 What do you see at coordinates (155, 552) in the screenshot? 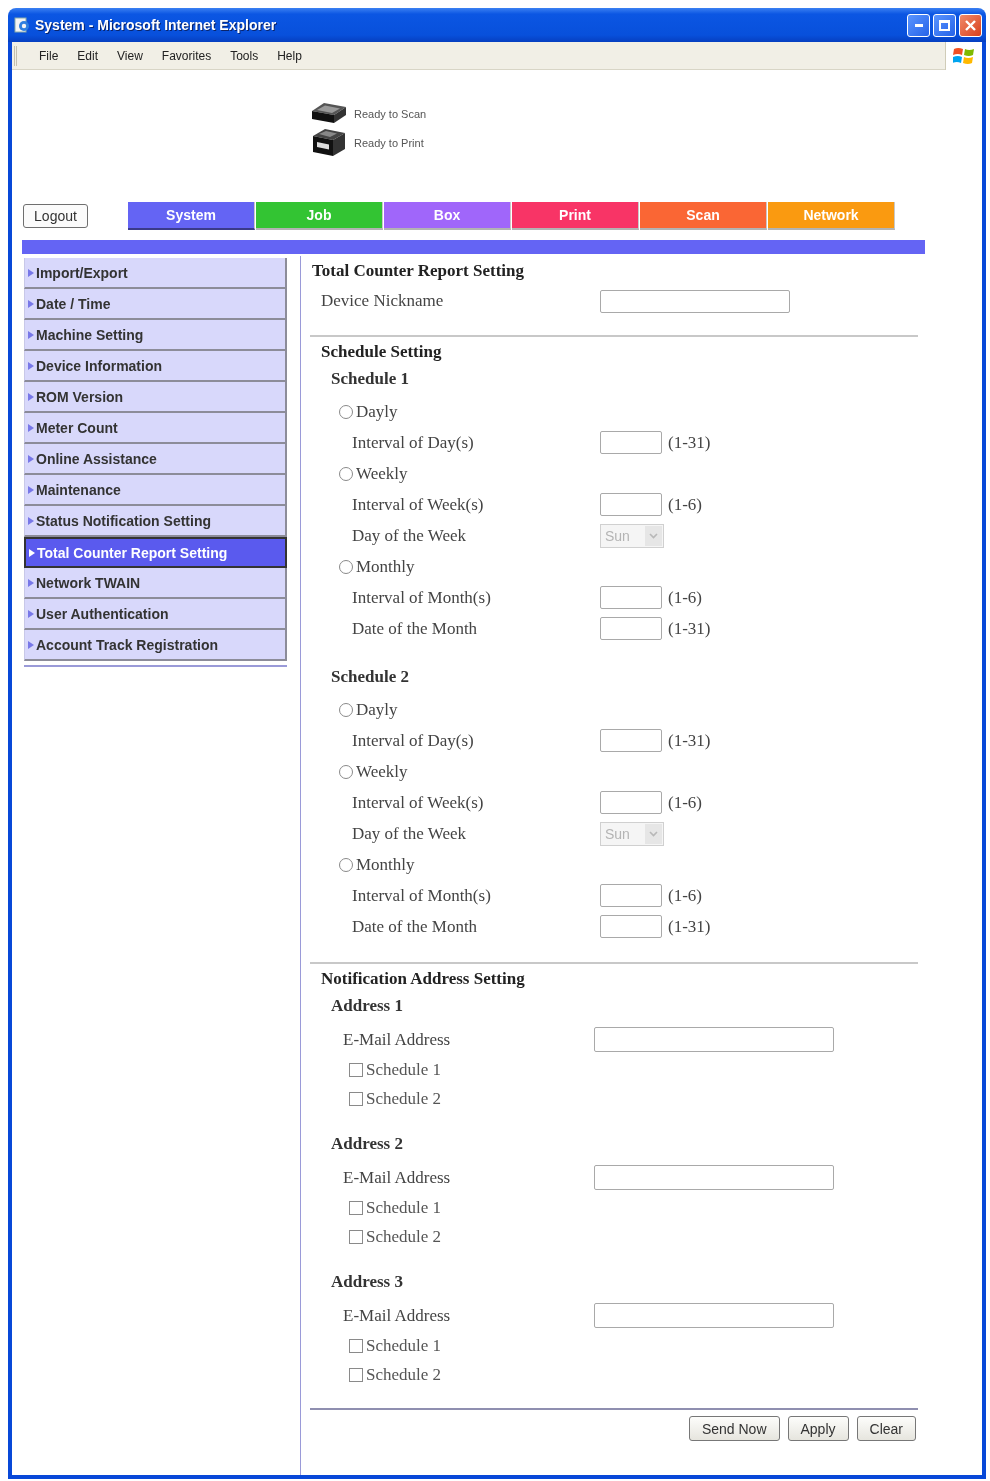
I see `sidebar-item: Total Counter Report Setting` at bounding box center [155, 552].